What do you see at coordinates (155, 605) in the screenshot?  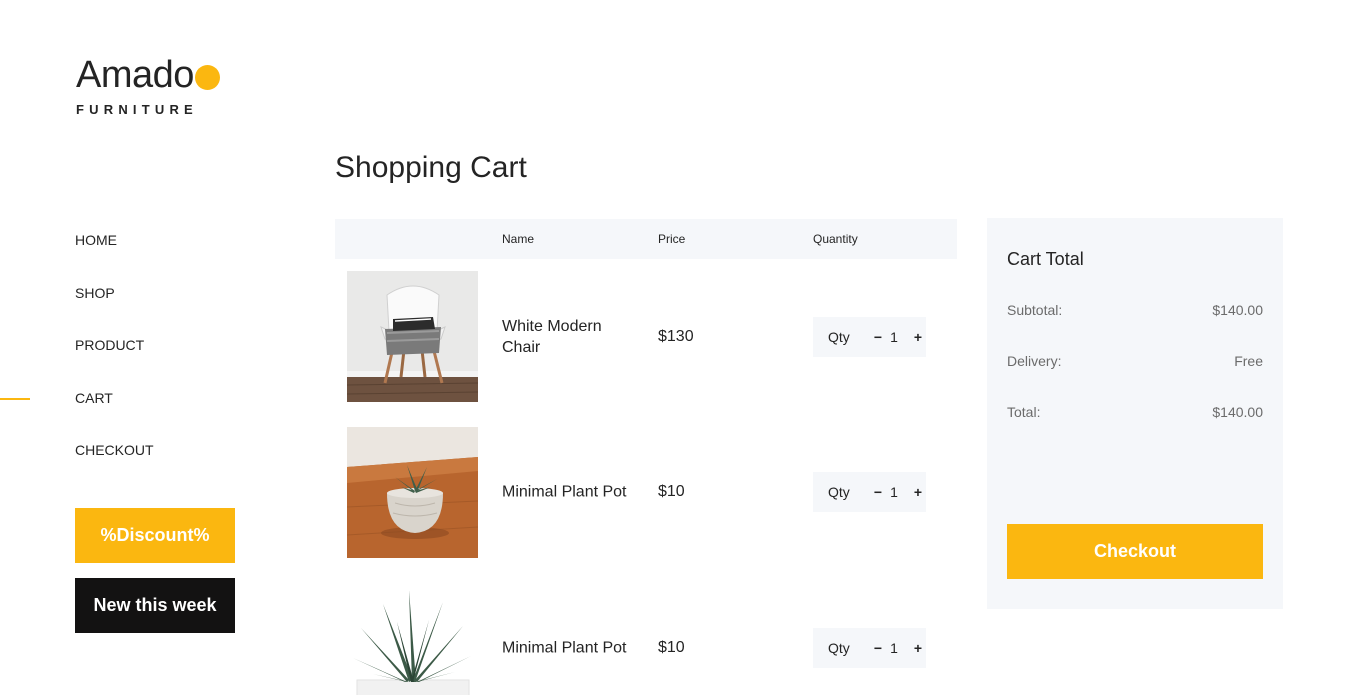 I see `new-this-week-button: New this week` at bounding box center [155, 605].